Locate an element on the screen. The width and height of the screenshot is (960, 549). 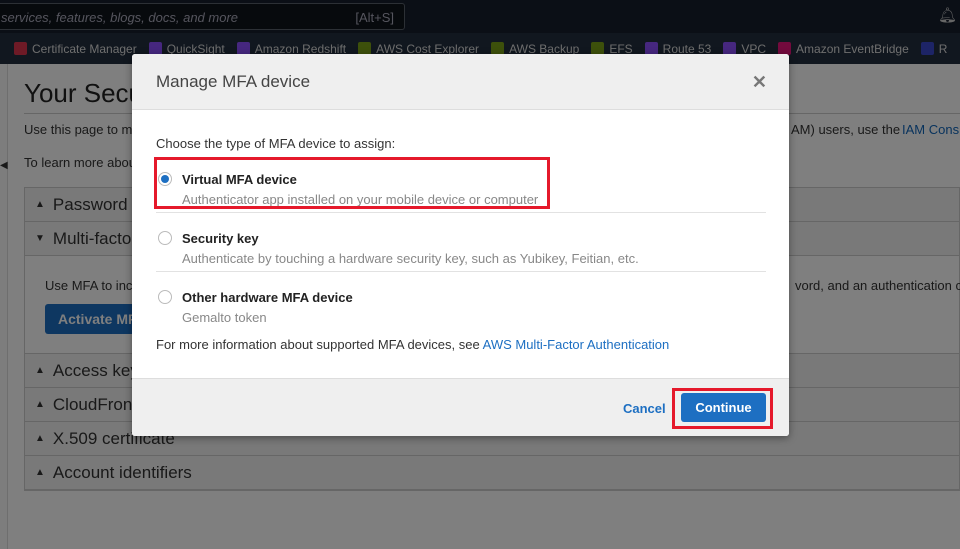
dialog-footer: Cancel Continue is located at coordinates (460, 407).